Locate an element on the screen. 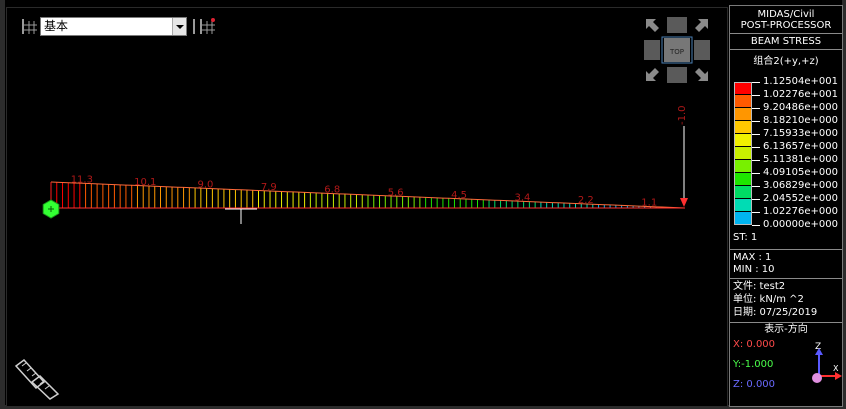  ruler-icon is located at coordinates (37, 379).